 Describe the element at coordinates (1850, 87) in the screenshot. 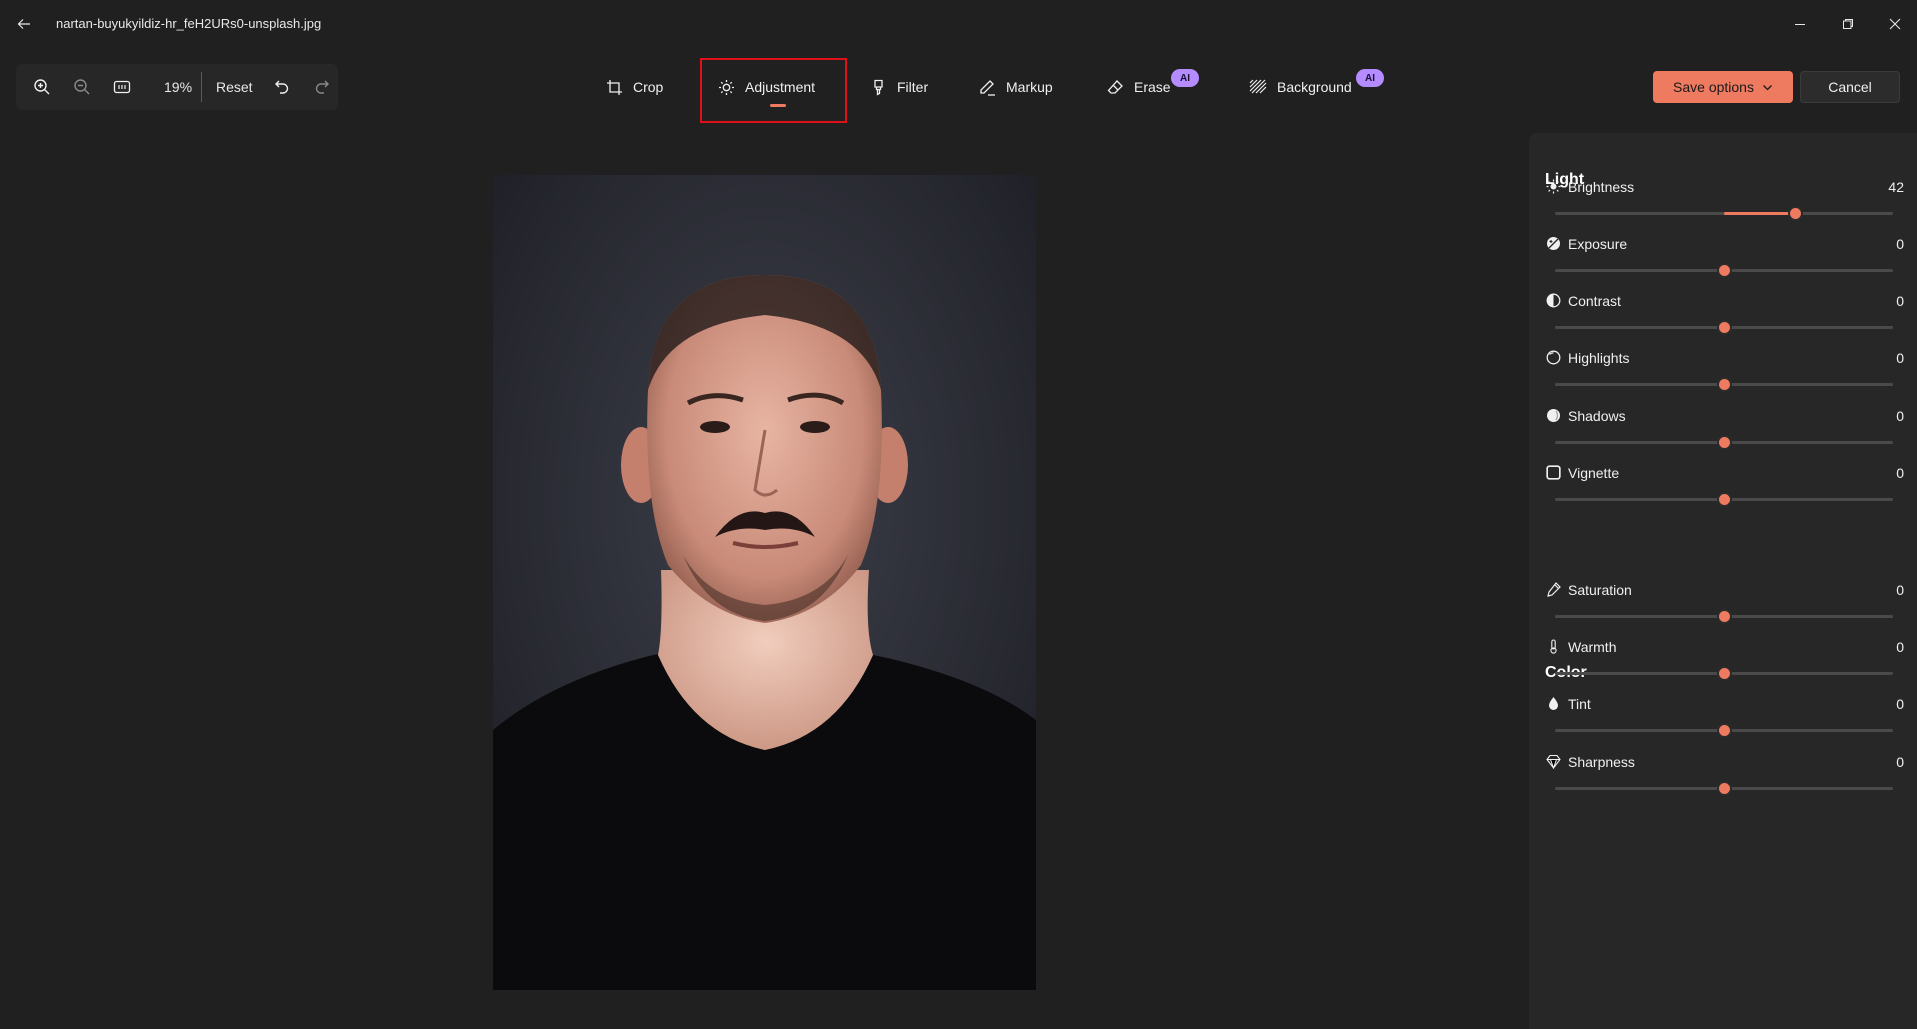

I see `cancel-button: Cancel` at that location.